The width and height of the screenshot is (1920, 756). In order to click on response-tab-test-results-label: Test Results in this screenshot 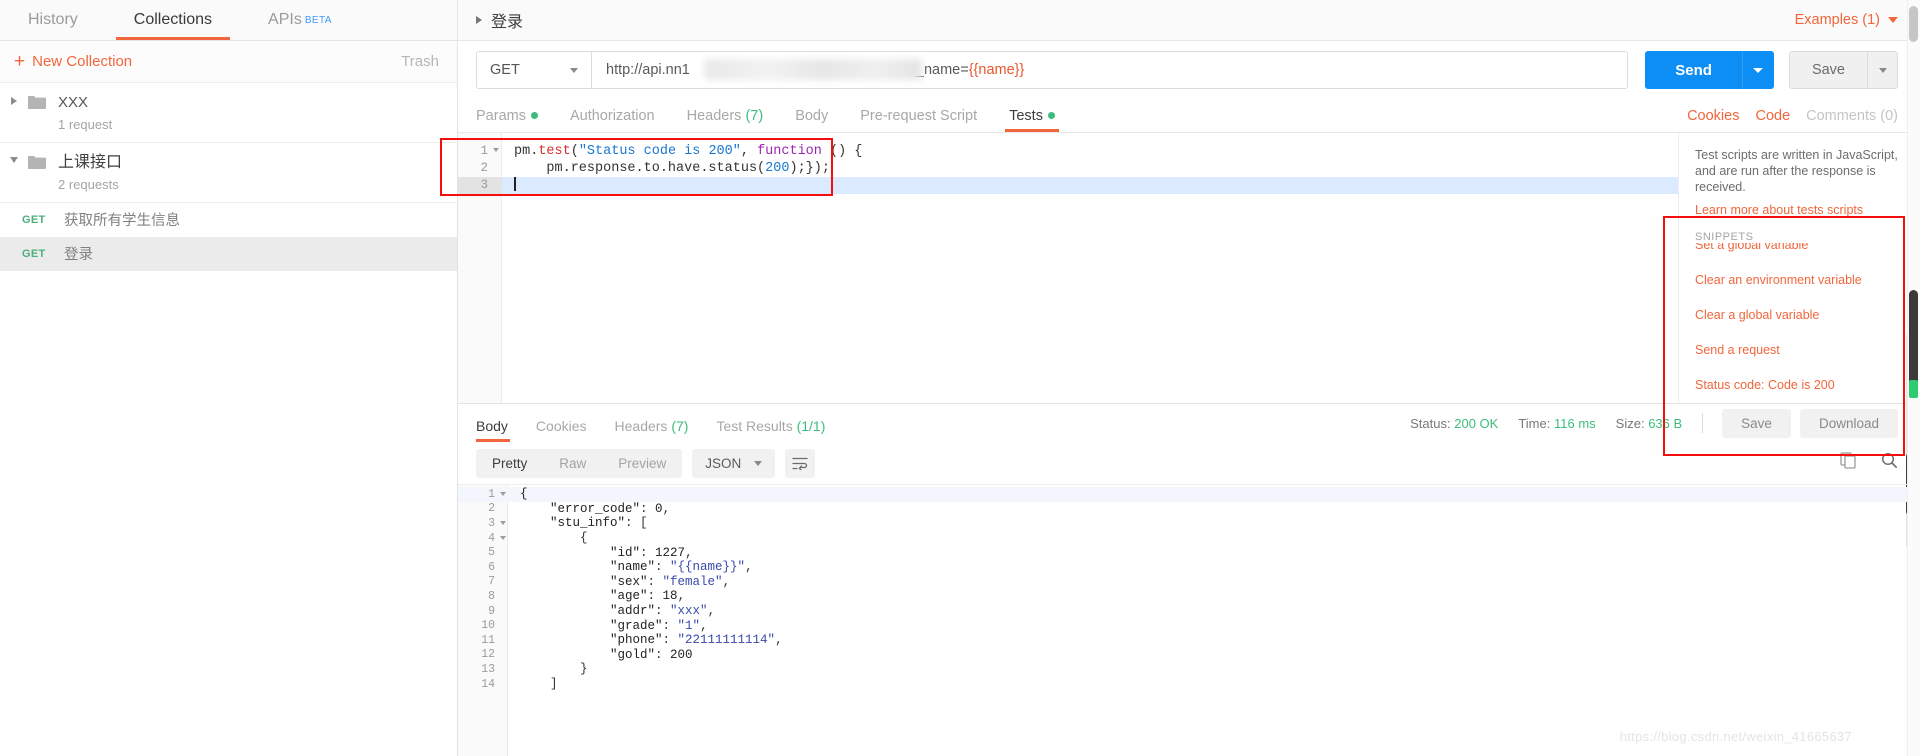, I will do `click(754, 426)`.